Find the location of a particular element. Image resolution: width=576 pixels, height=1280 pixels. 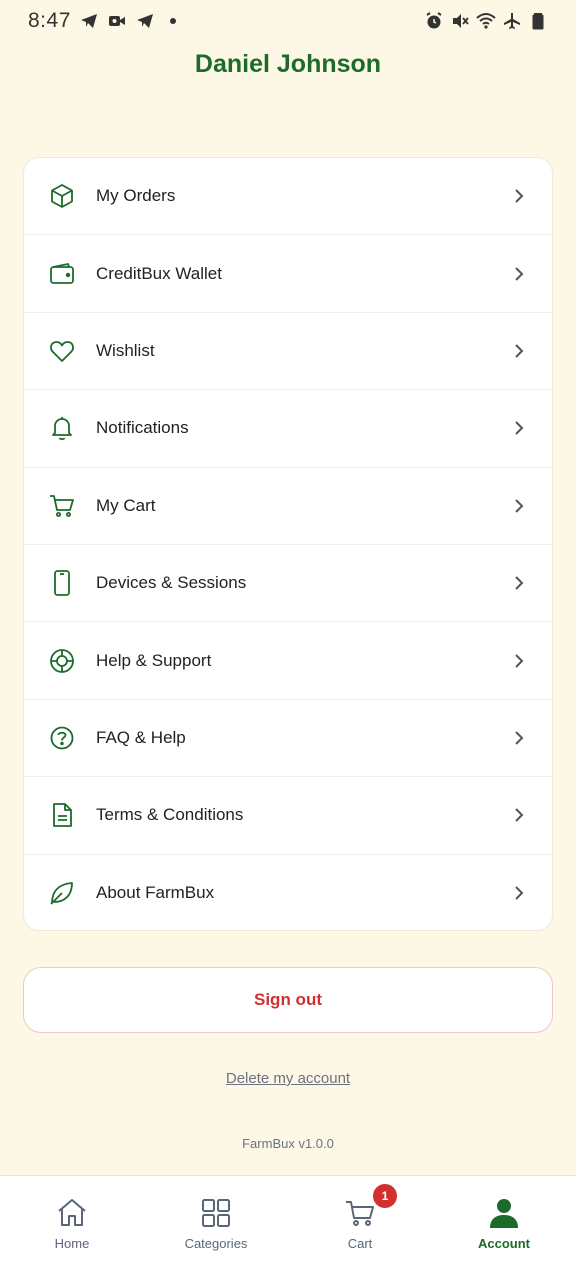

grid-icon is located at coordinates (216, 1213).